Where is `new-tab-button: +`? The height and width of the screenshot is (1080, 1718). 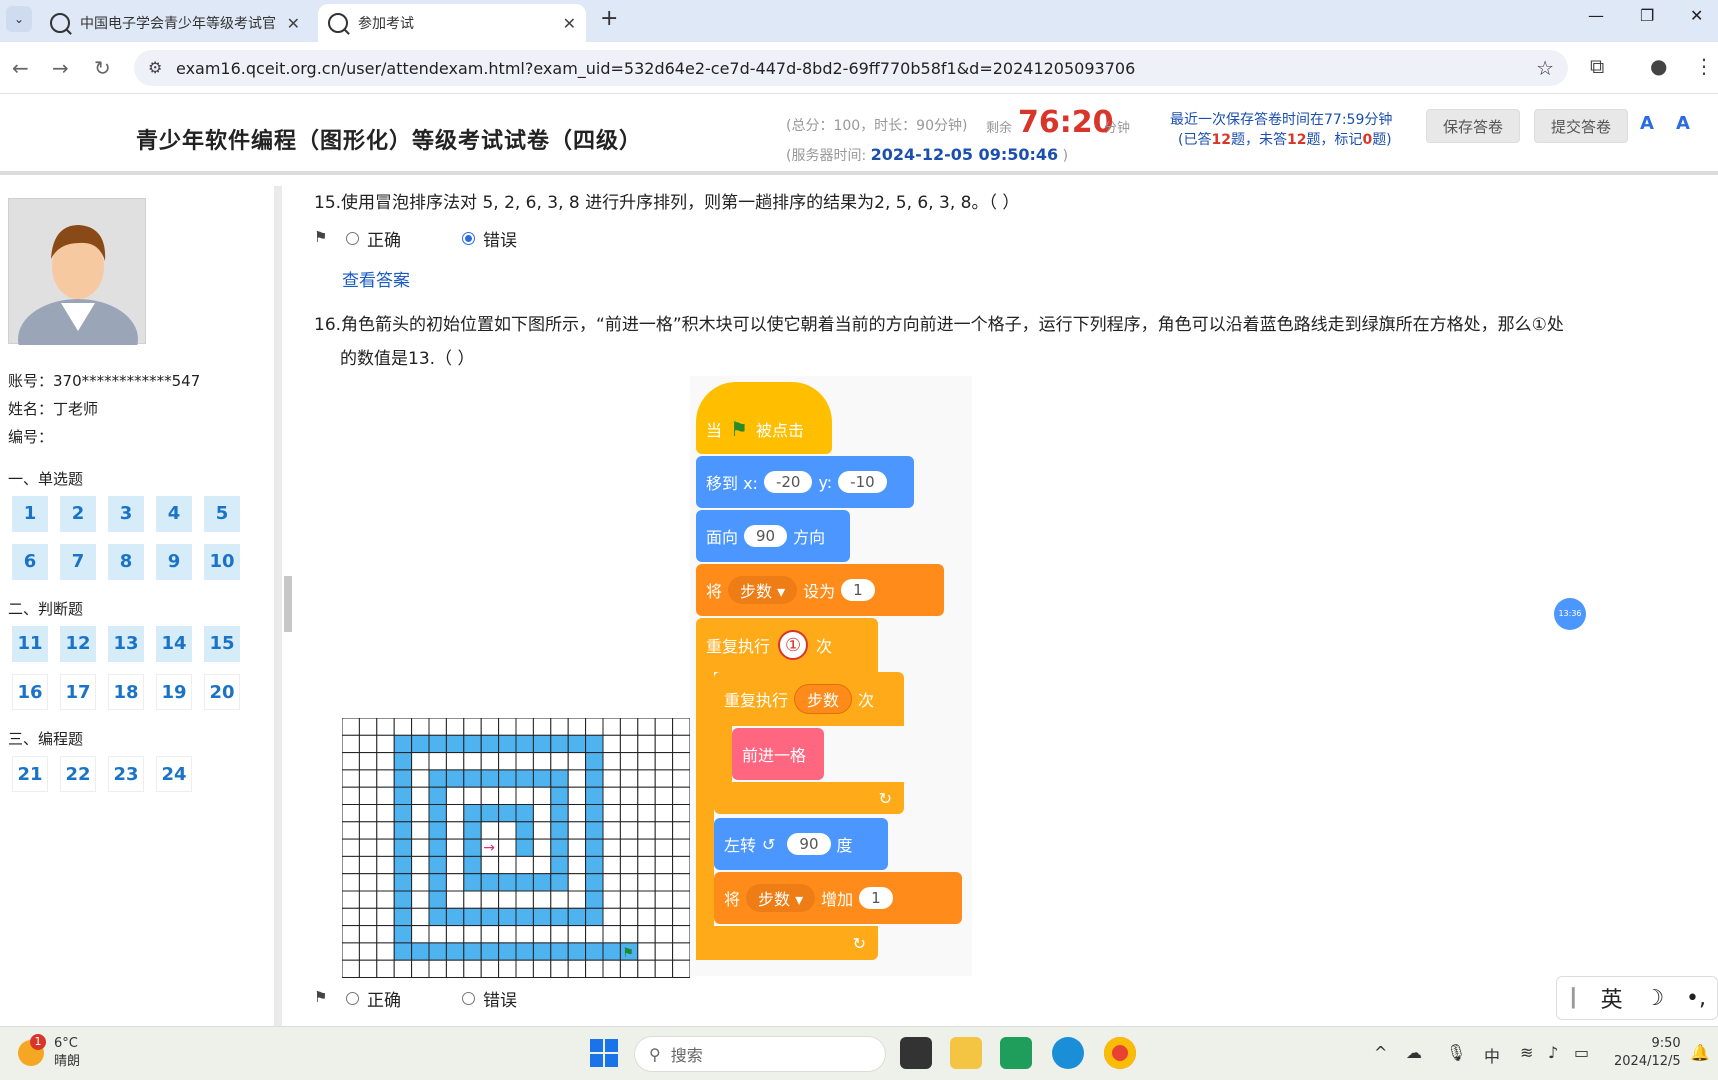
new-tab-button: + is located at coordinates (609, 18).